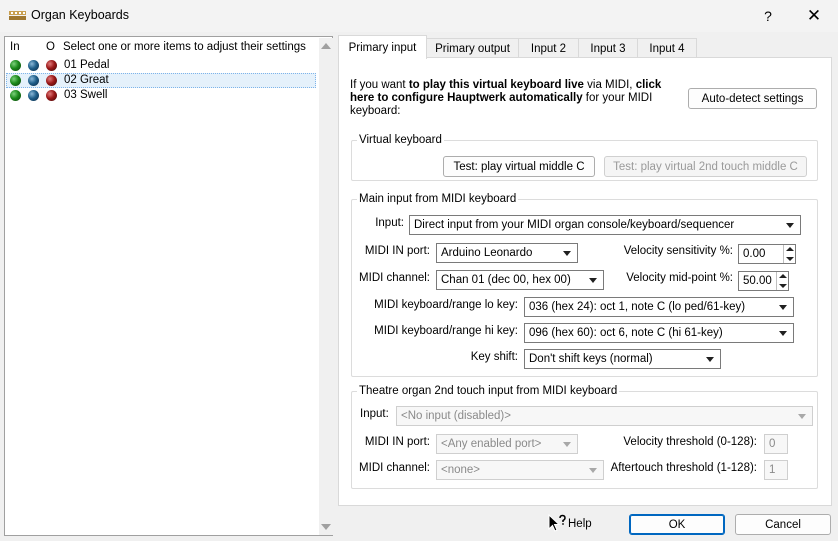 The image size is (838, 541). I want to click on hi-key-label: MIDI keyboard/range hi key:, so click(446, 331).